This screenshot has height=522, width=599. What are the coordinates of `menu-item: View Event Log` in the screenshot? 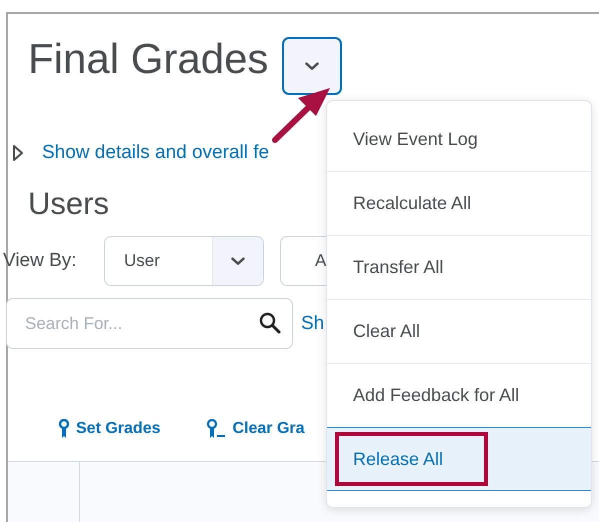 It's located at (459, 139).